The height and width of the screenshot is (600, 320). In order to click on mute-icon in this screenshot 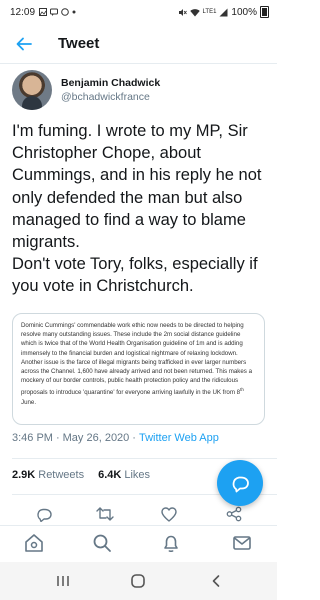, I will do `click(182, 12)`.